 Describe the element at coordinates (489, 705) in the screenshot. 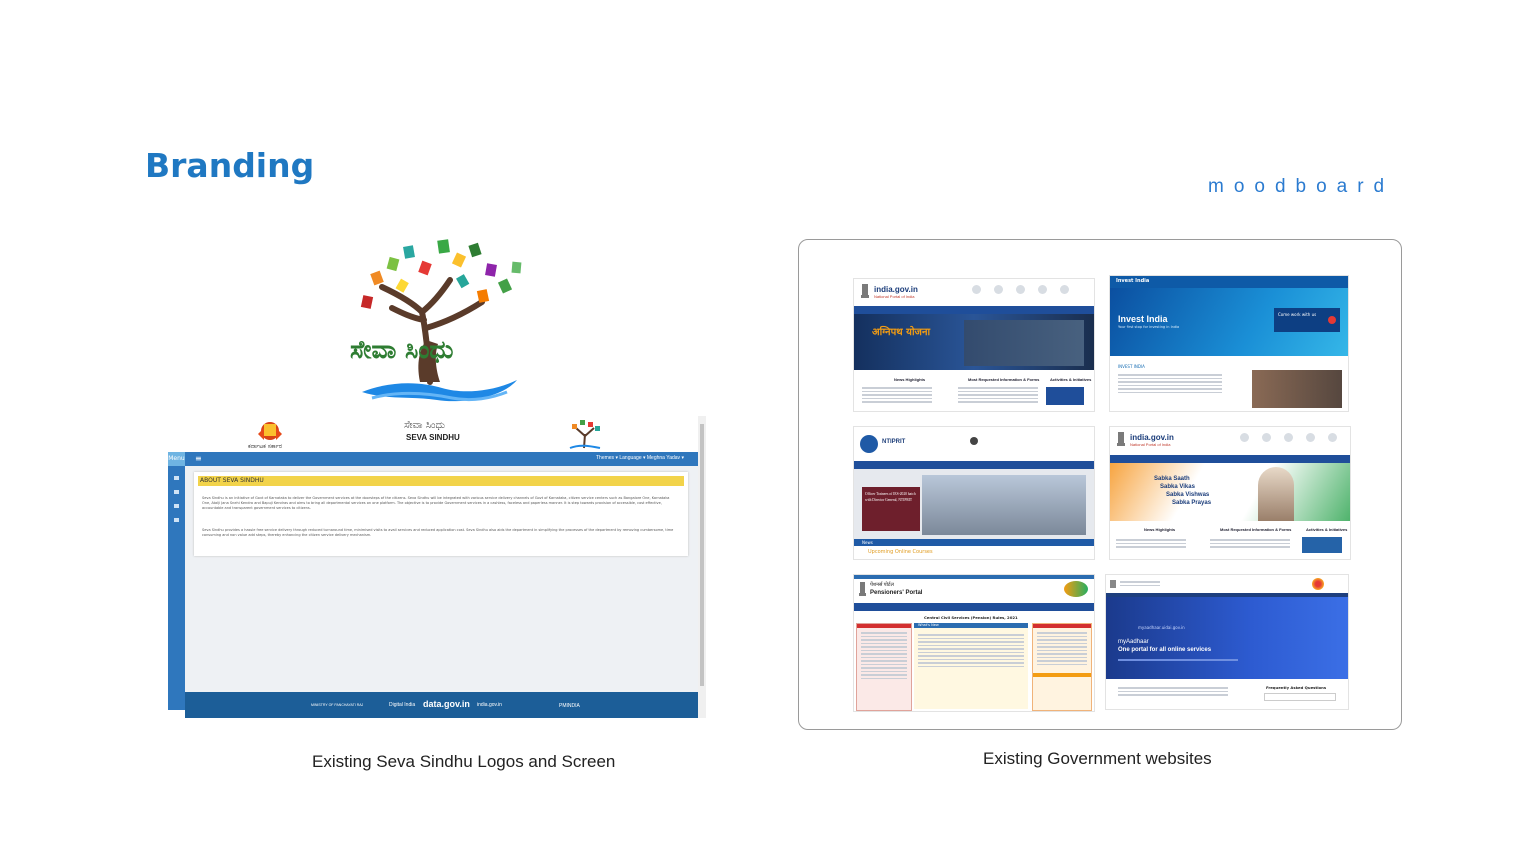

I see `footer-india-gov: india.gov.in` at that location.